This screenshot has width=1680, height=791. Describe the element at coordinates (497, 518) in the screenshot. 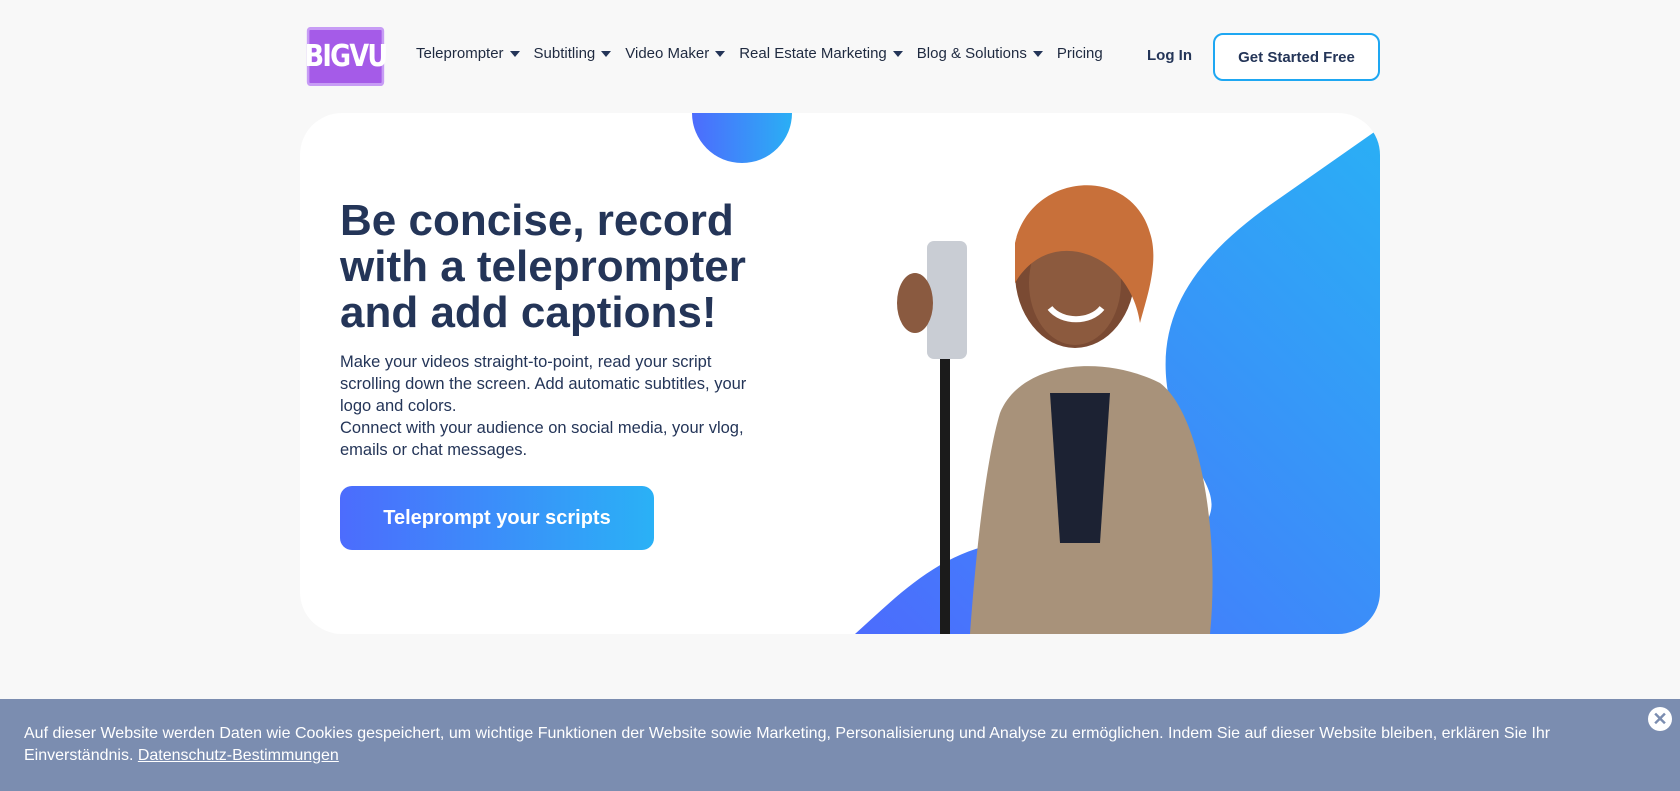

I see `teleprompt-scripts-button: Teleprompt your scripts` at that location.